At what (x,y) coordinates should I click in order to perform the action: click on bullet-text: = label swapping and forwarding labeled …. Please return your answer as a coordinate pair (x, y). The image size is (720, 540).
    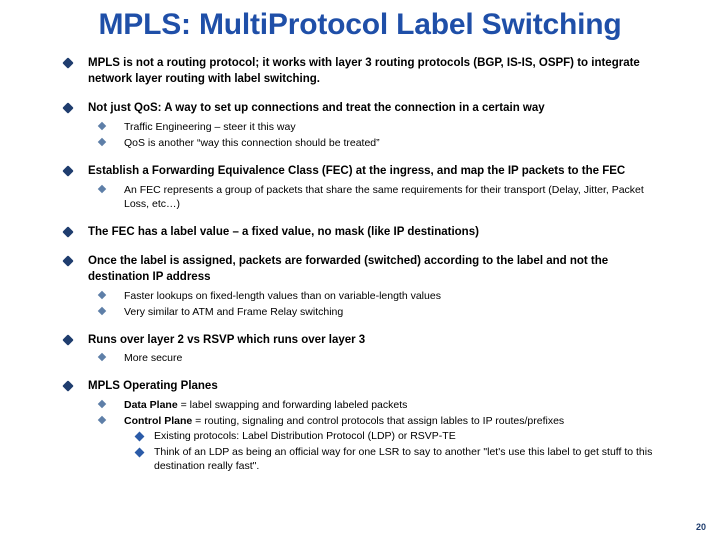
    Looking at the image, I should click on (292, 405).